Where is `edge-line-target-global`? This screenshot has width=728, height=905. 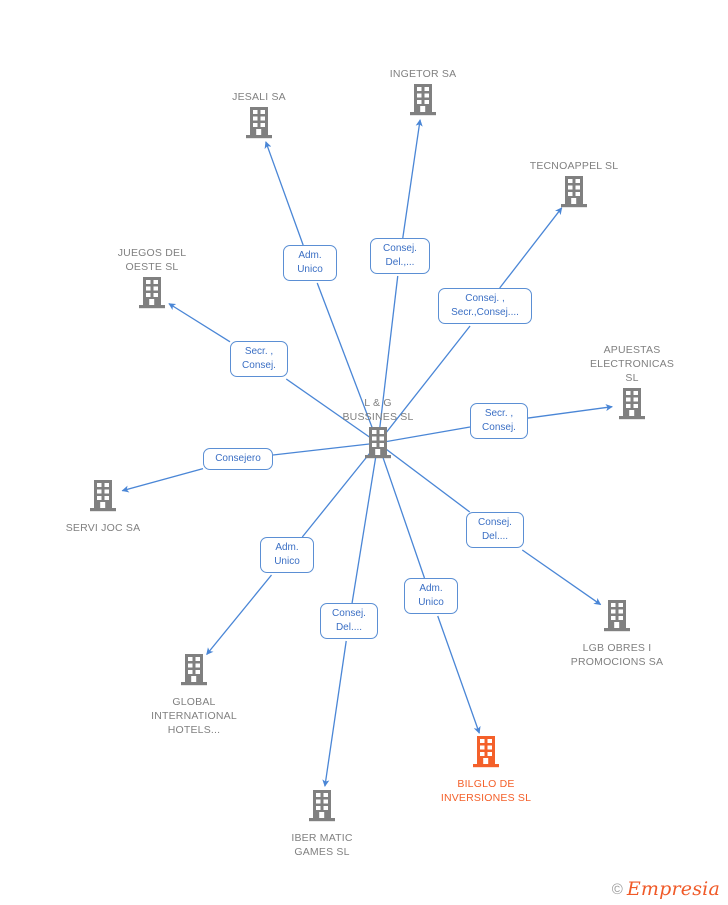
edge-line-target-global is located at coordinates (239, 615).